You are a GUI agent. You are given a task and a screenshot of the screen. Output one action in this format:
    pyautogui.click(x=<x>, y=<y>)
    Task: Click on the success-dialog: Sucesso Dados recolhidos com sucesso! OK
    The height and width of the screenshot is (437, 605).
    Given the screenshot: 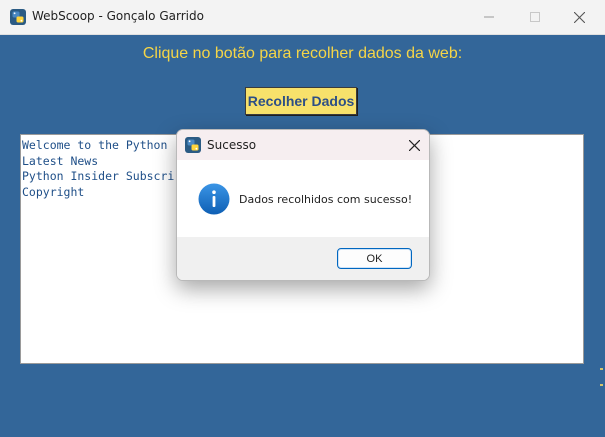 What is the action you would take?
    pyautogui.click(x=303, y=205)
    